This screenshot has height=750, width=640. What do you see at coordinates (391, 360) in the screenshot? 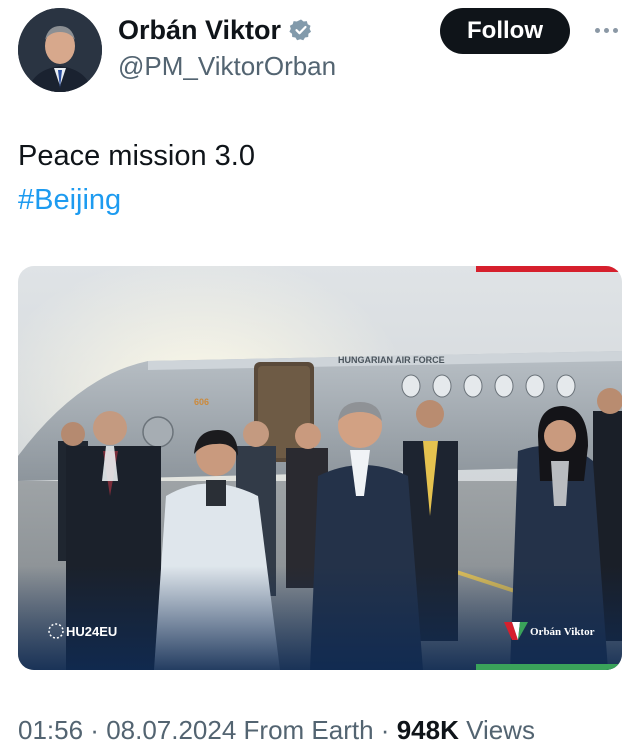
I see `plane-livery-text: HUNGARIAN AIR FORCE` at bounding box center [391, 360].